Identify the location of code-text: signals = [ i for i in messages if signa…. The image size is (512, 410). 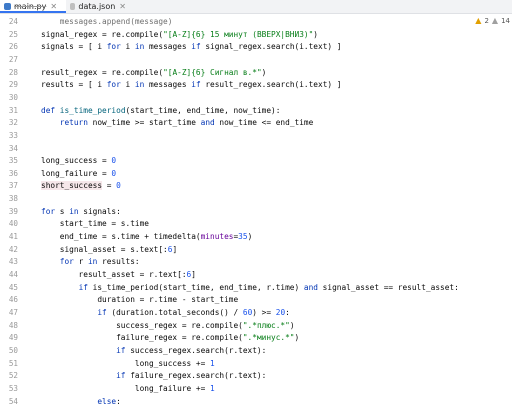
(191, 47).